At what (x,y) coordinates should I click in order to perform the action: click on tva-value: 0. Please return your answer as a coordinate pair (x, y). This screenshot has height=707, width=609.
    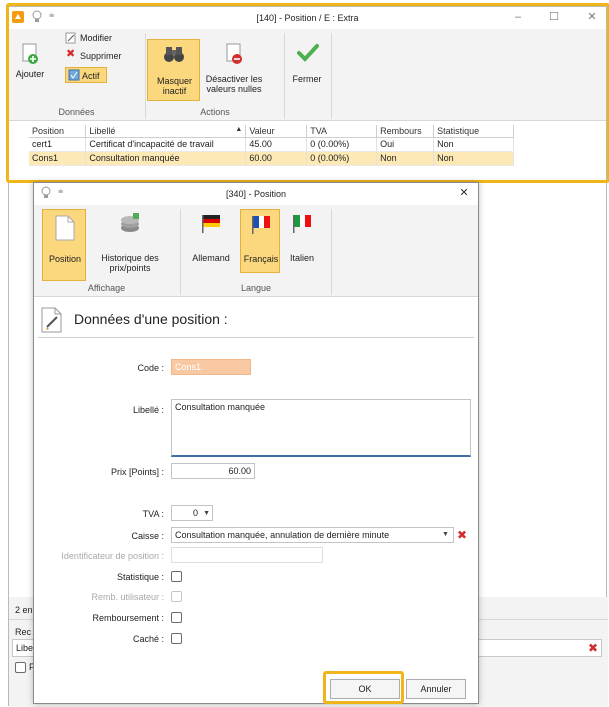
    Looking at the image, I should click on (195, 513).